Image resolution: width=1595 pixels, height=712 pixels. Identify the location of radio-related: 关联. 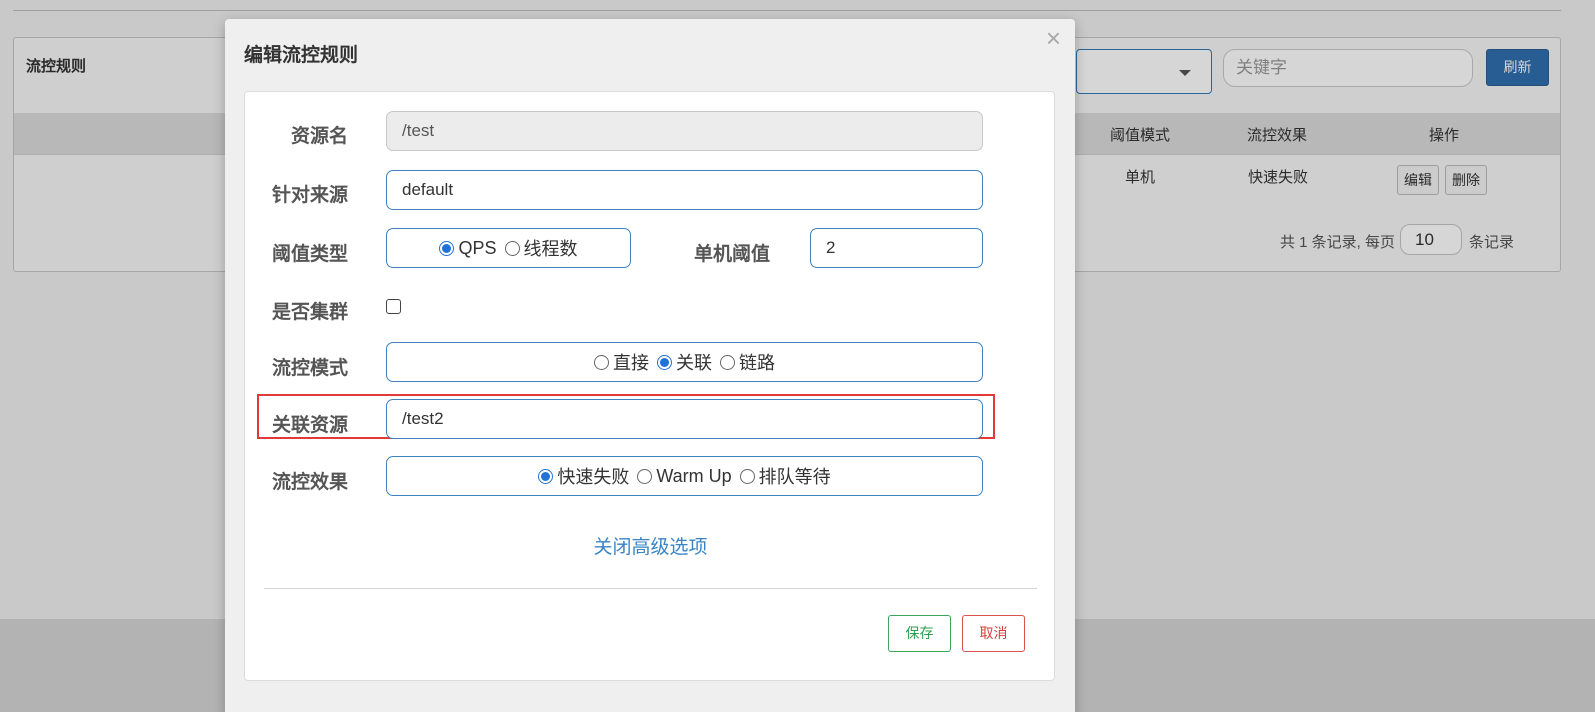
(684, 362).